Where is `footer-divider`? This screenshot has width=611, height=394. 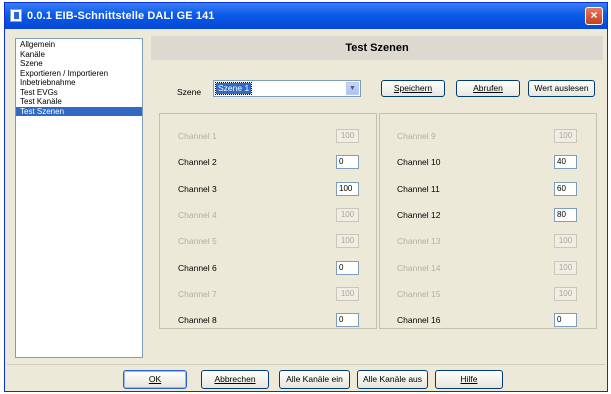
footer-divider is located at coordinates (306, 364).